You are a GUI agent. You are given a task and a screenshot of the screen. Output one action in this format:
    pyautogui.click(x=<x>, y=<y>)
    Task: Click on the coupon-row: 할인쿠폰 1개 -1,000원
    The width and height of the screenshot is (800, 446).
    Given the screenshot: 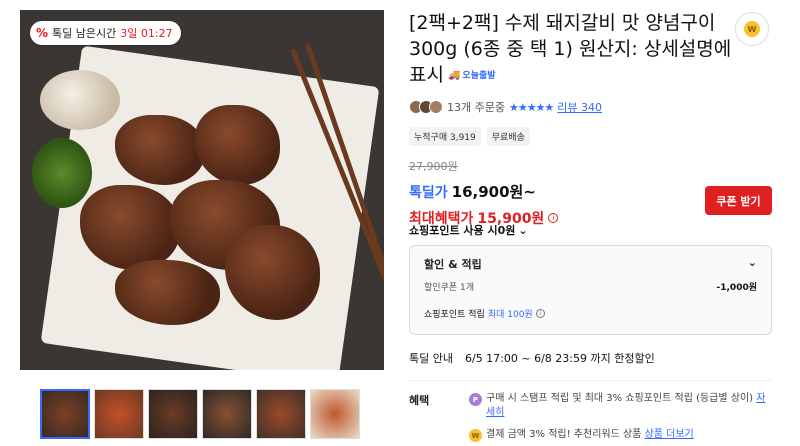 What is the action you would take?
    pyautogui.click(x=590, y=286)
    